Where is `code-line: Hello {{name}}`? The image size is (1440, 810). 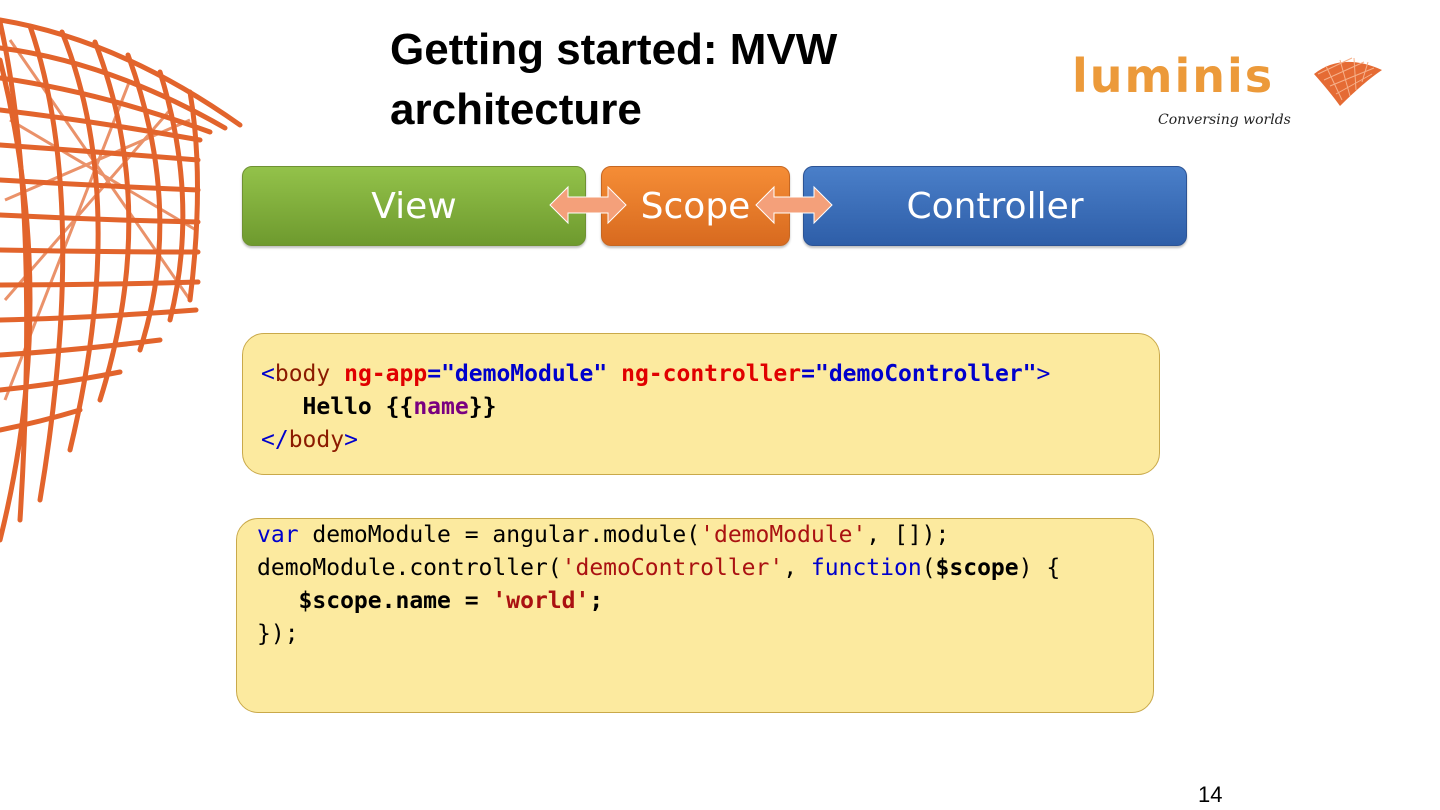 code-line: Hello {{name}} is located at coordinates (710, 407).